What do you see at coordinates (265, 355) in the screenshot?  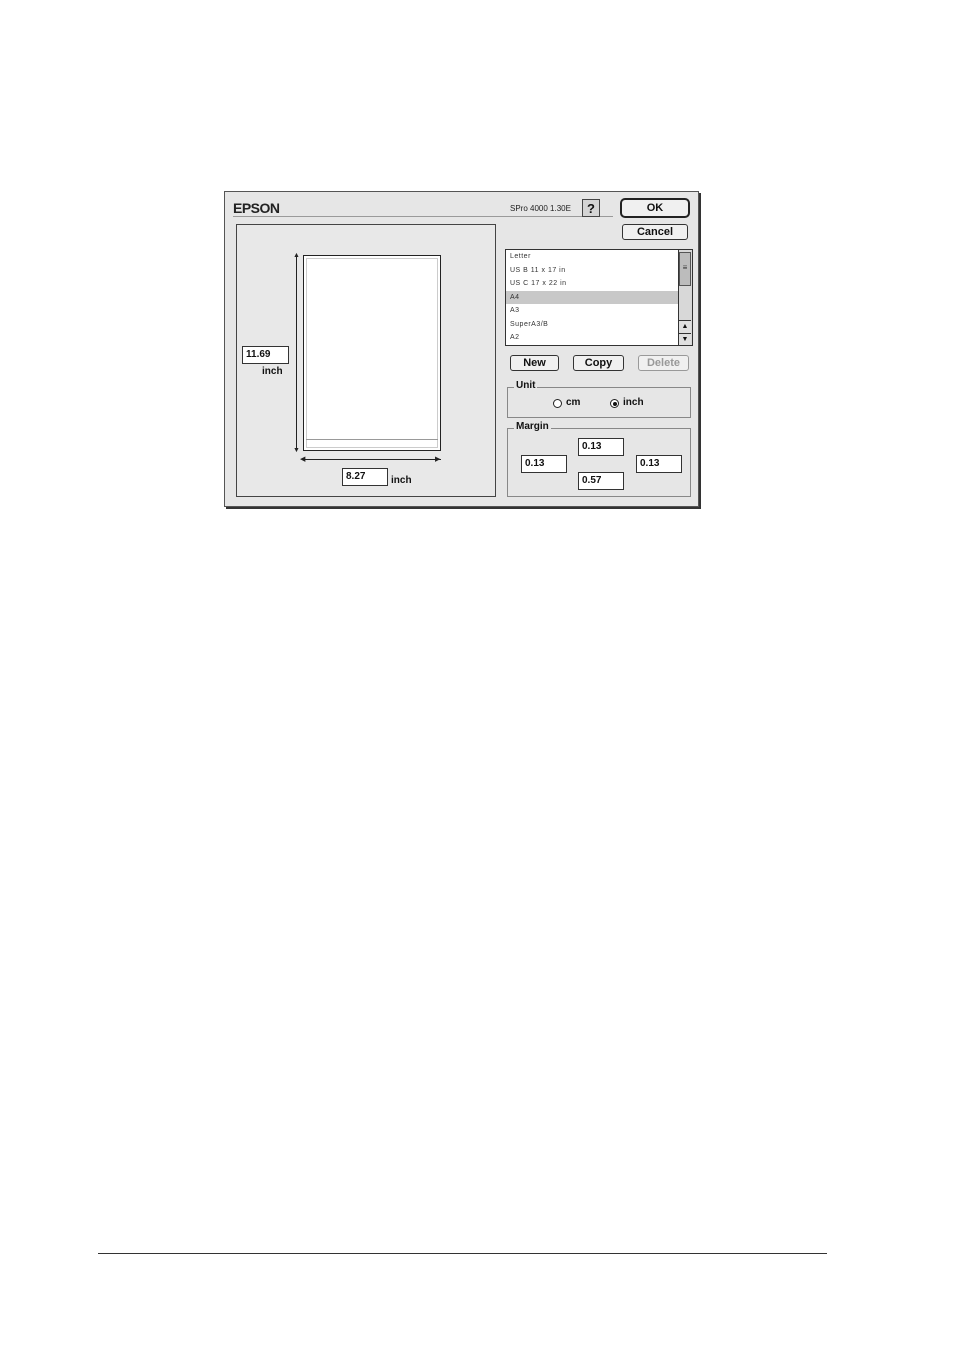 I see `paper-height-field: 11.69` at bounding box center [265, 355].